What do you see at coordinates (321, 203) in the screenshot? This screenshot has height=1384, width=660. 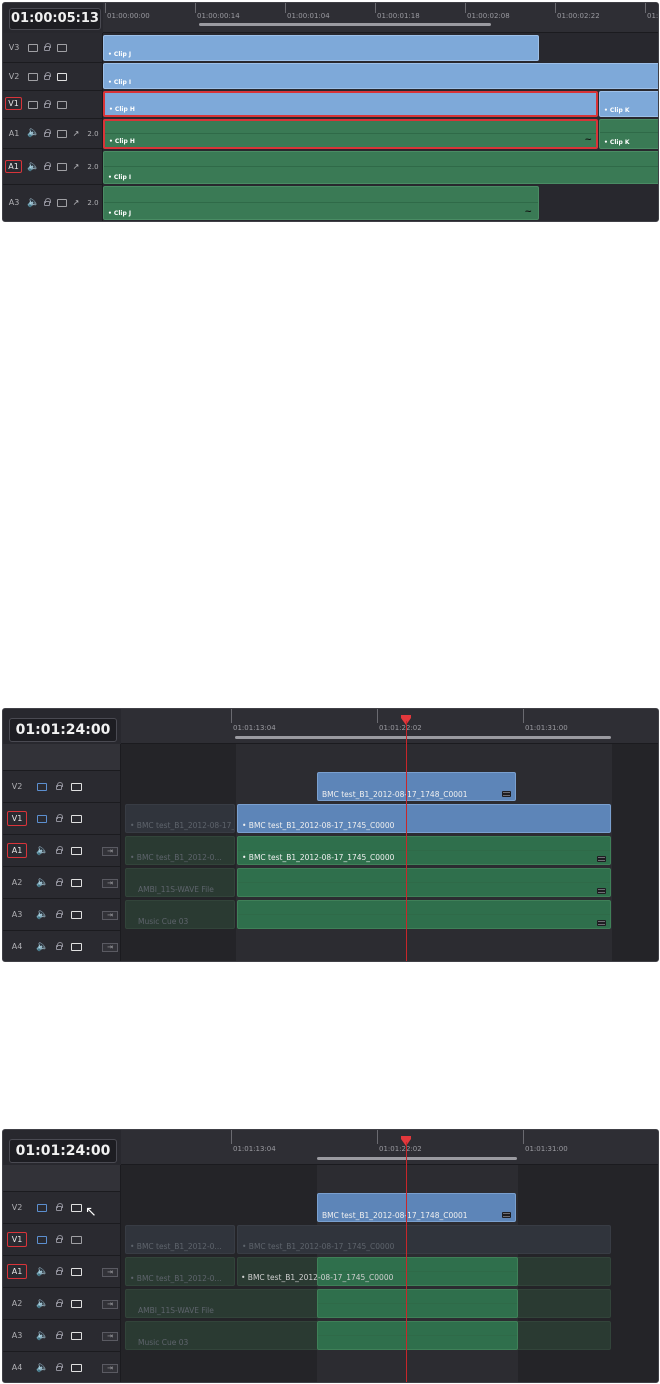 I see `clip-j-audio: • Clip J ~` at bounding box center [321, 203].